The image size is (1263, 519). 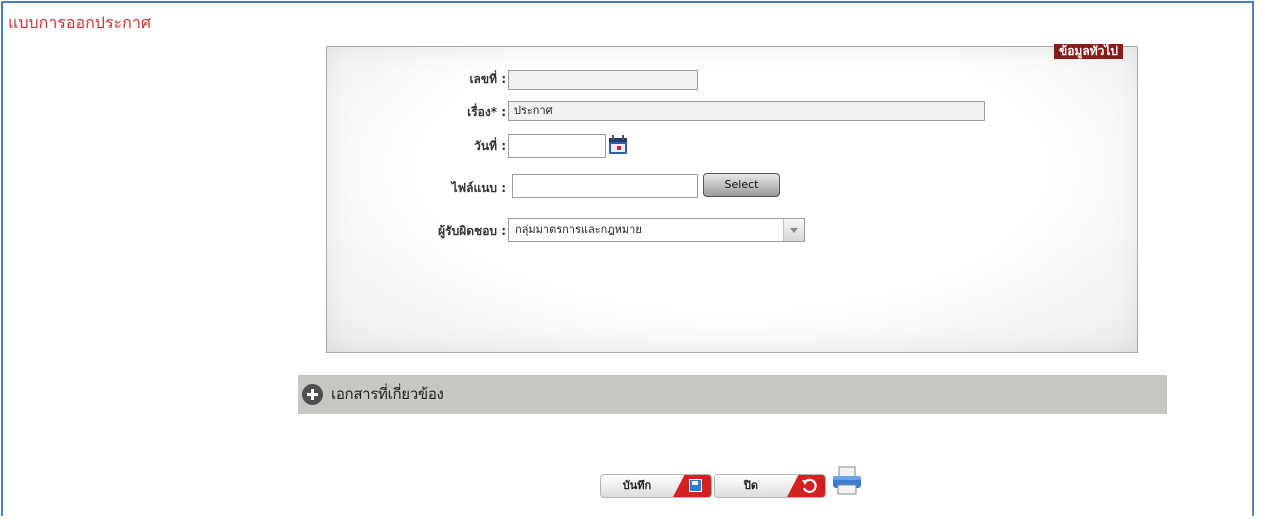 What do you see at coordinates (478, 188) in the screenshot?
I see `attachment-label: ไฟล์แนบ :` at bounding box center [478, 188].